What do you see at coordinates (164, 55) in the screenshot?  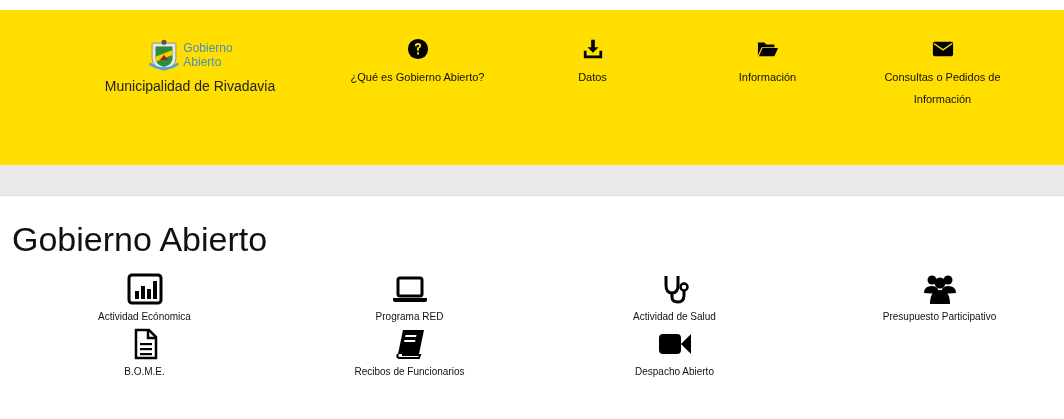 I see `crest-icon` at bounding box center [164, 55].